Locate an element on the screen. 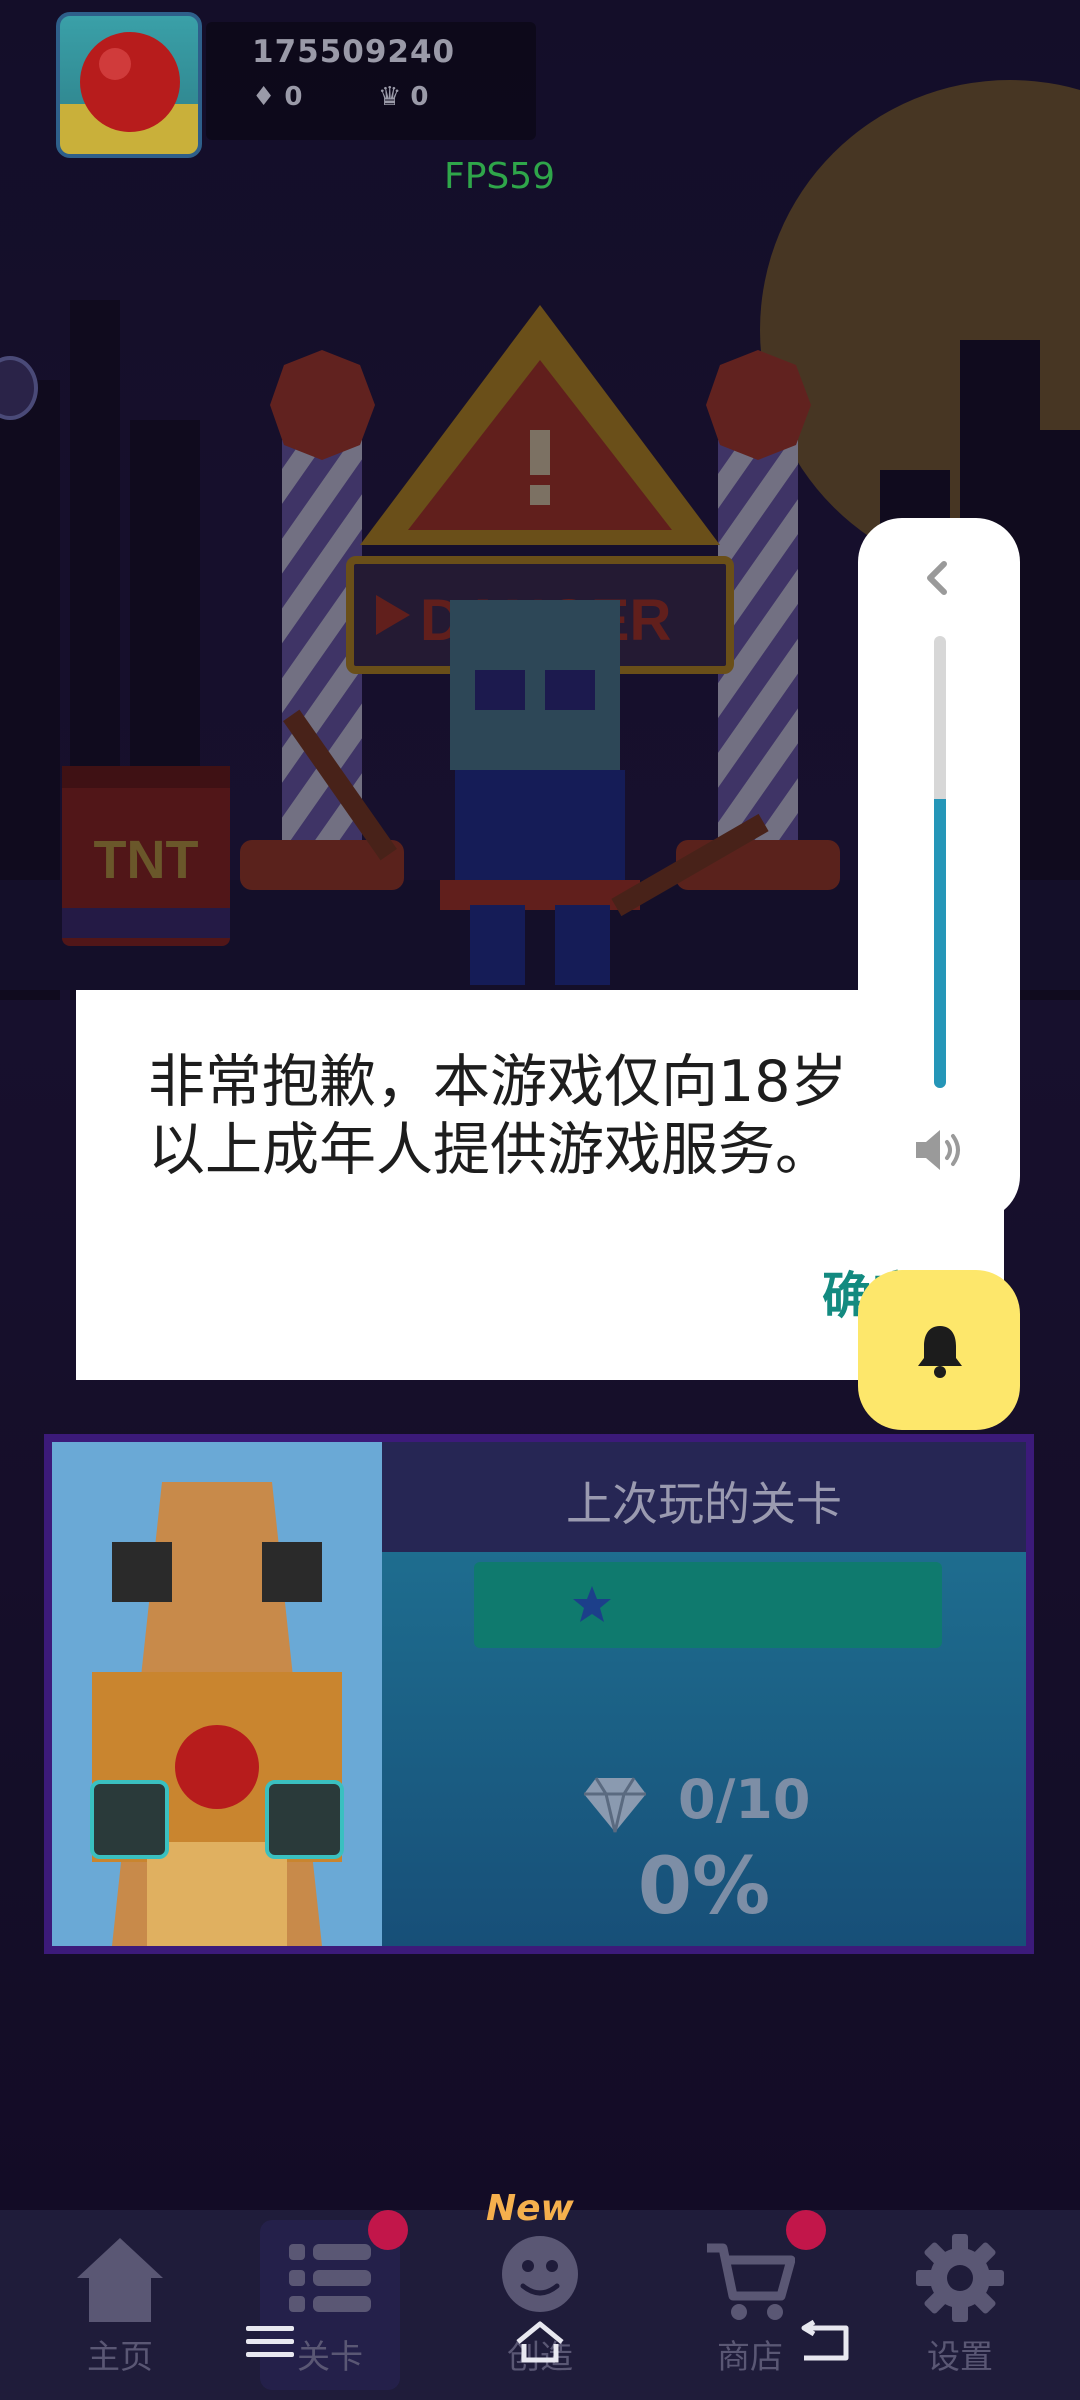 The height and width of the screenshot is (2400, 1080). gem-count: 0 is located at coordinates (293, 97).